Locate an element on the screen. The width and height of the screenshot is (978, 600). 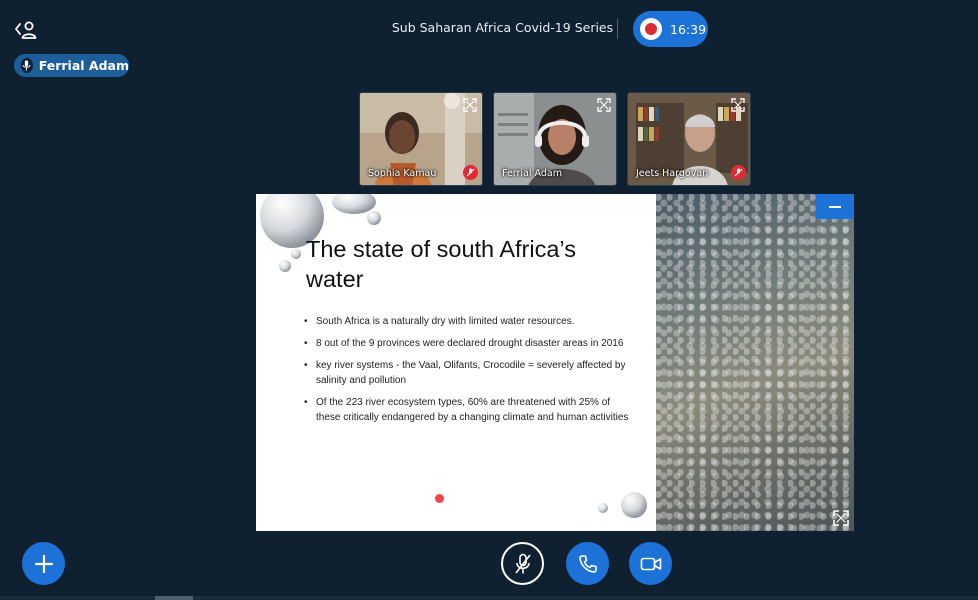
participant-name: Sophia Kamau is located at coordinates (402, 173).